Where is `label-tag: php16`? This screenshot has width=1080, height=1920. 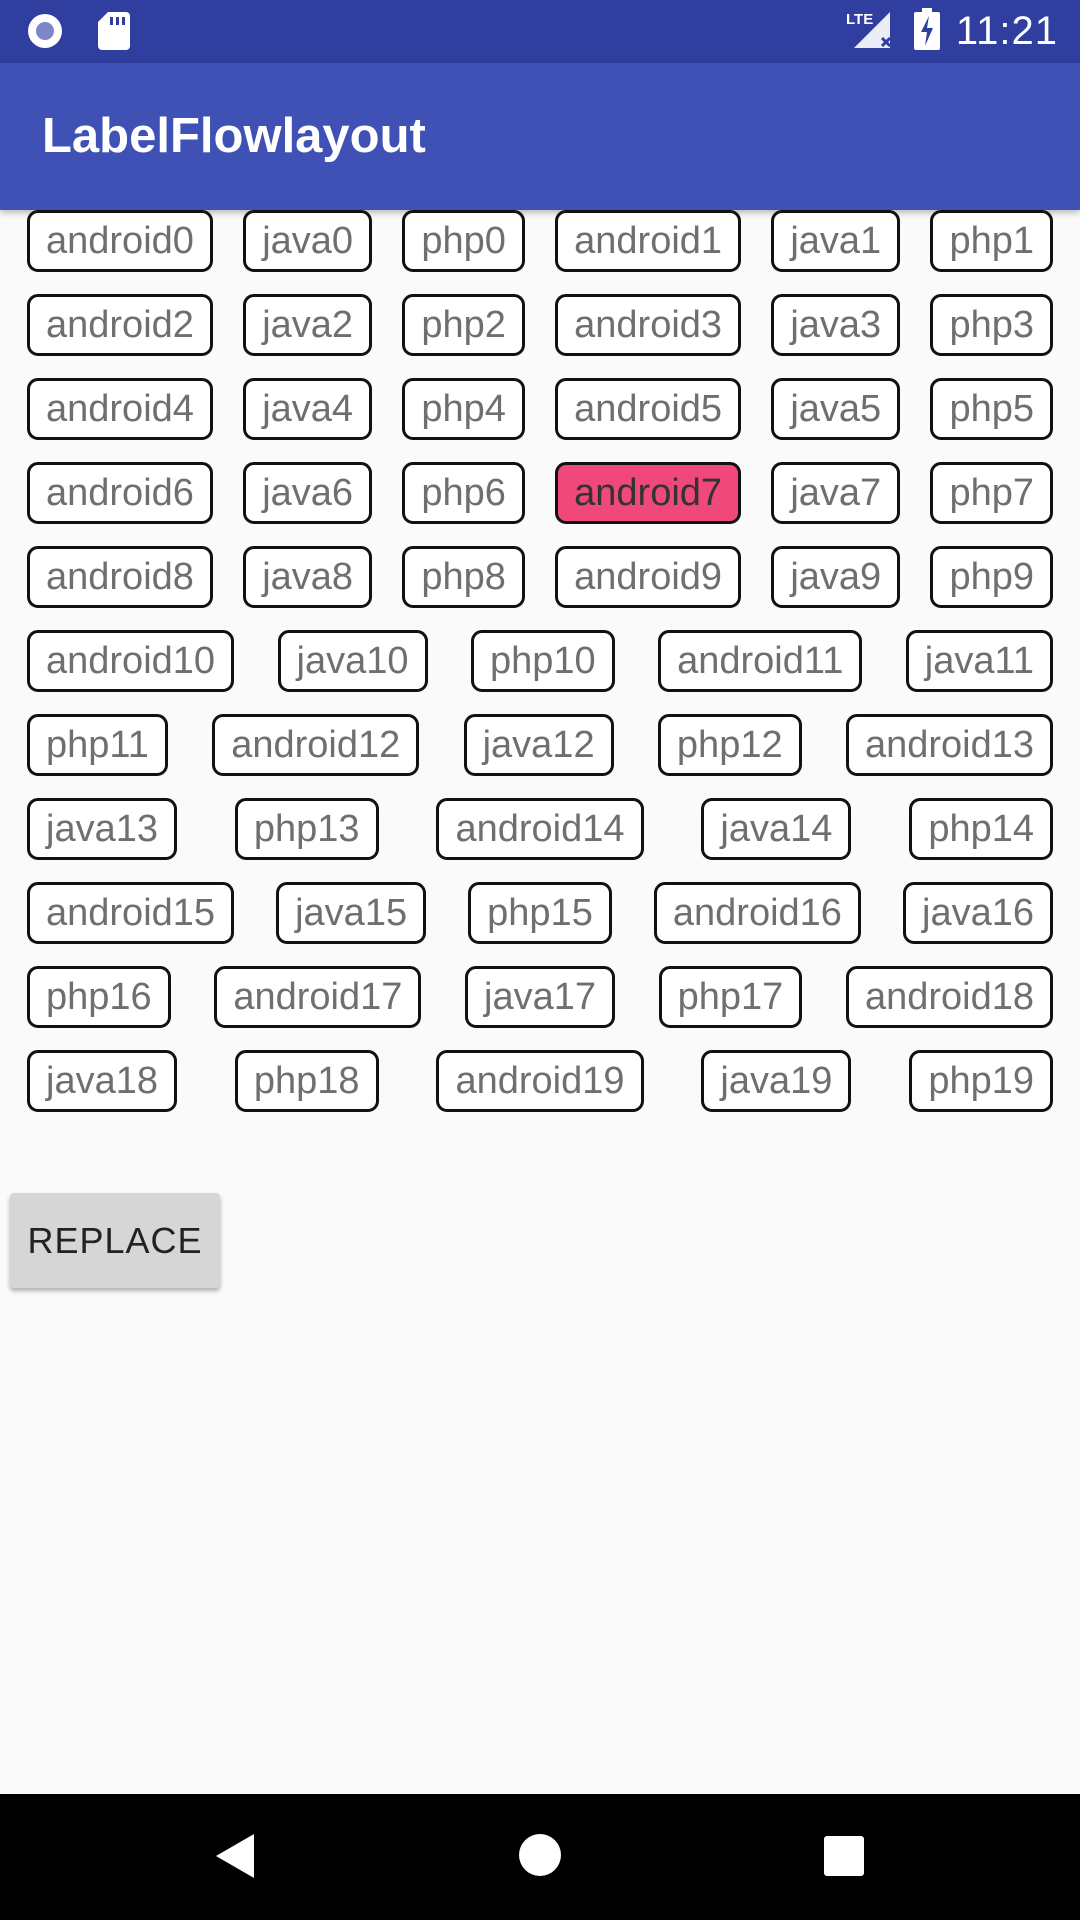 label-tag: php16 is located at coordinates (99, 997).